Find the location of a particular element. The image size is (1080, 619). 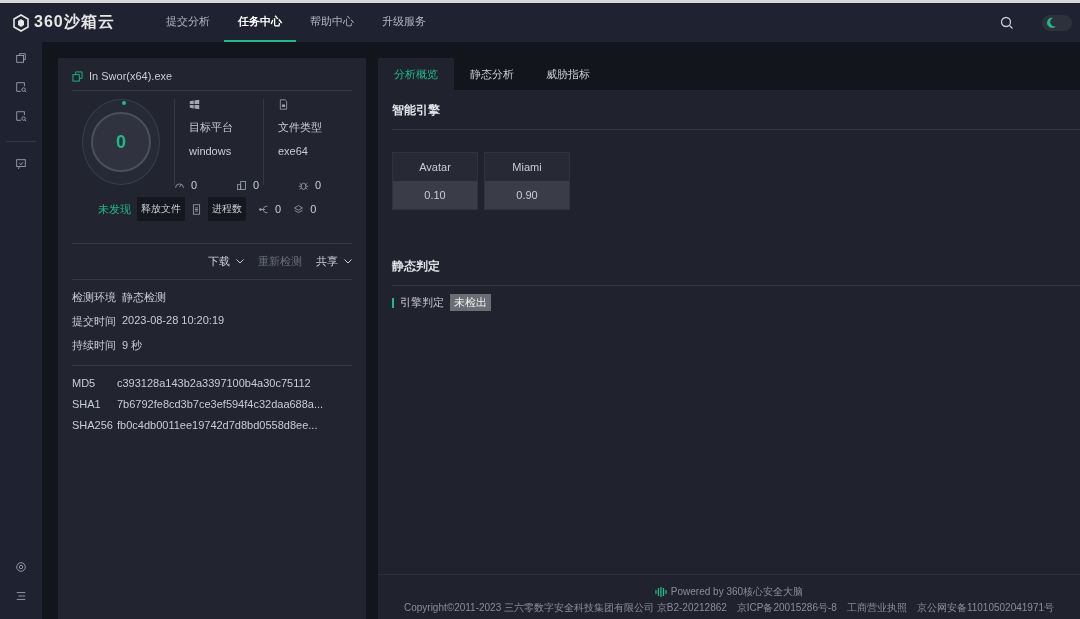

info-value: exe64 is located at coordinates (293, 151).